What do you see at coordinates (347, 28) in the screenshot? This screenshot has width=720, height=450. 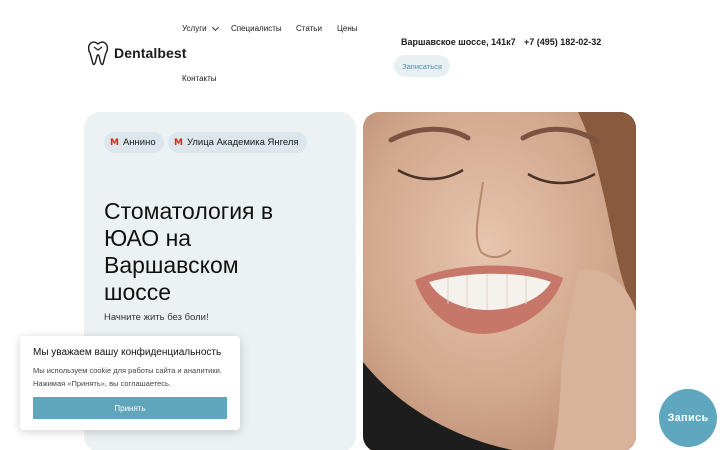 I see `nav-prices: Цены` at bounding box center [347, 28].